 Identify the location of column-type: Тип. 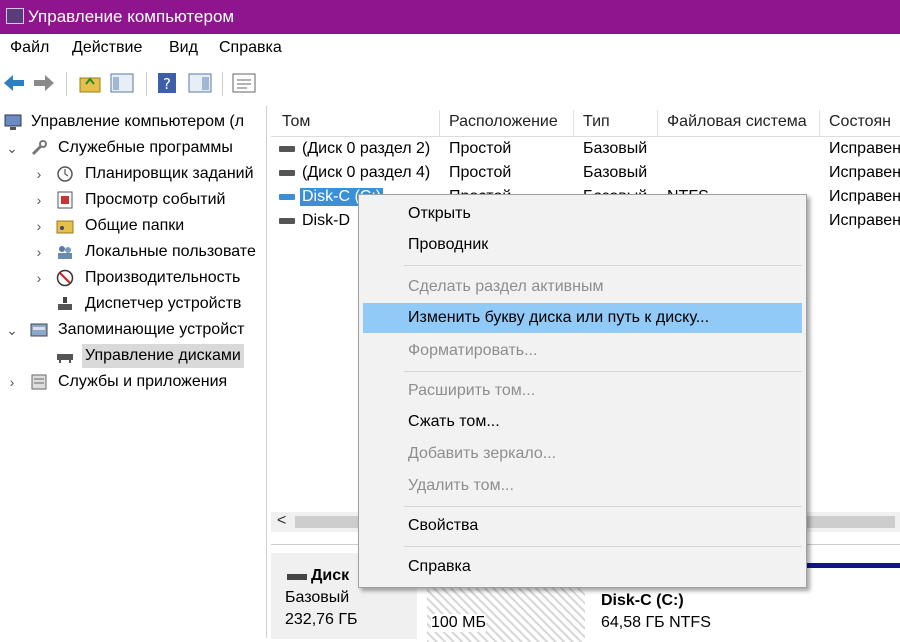
(596, 122).